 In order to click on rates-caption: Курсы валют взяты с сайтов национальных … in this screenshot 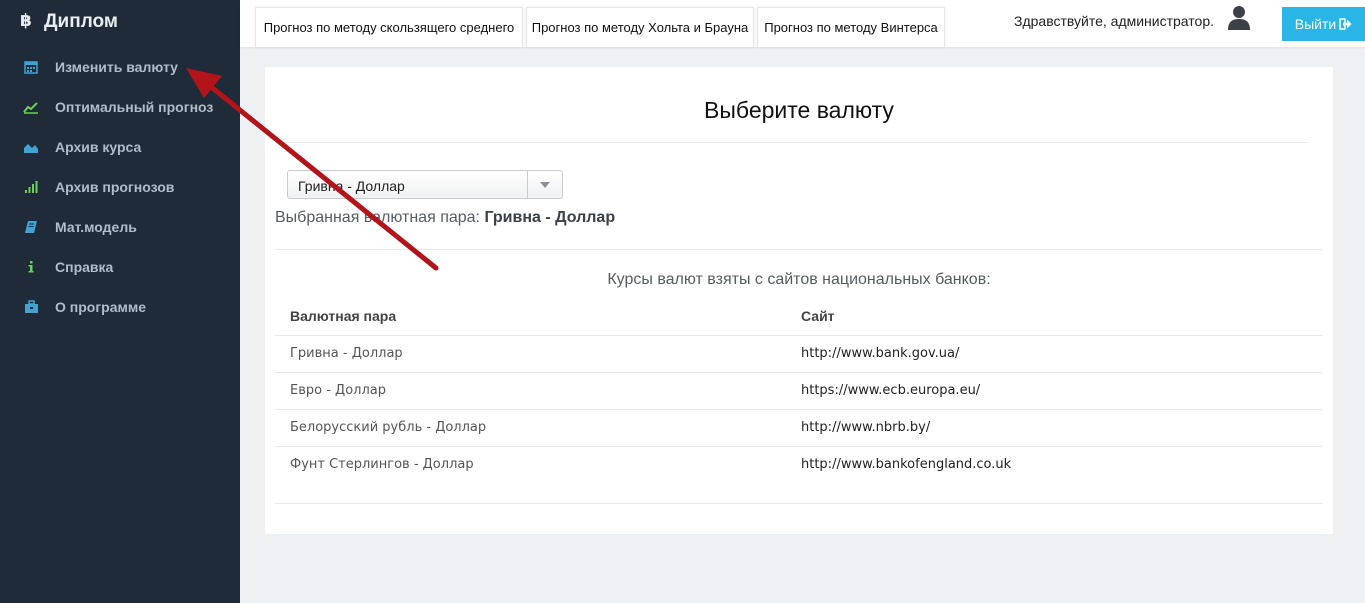, I will do `click(799, 280)`.